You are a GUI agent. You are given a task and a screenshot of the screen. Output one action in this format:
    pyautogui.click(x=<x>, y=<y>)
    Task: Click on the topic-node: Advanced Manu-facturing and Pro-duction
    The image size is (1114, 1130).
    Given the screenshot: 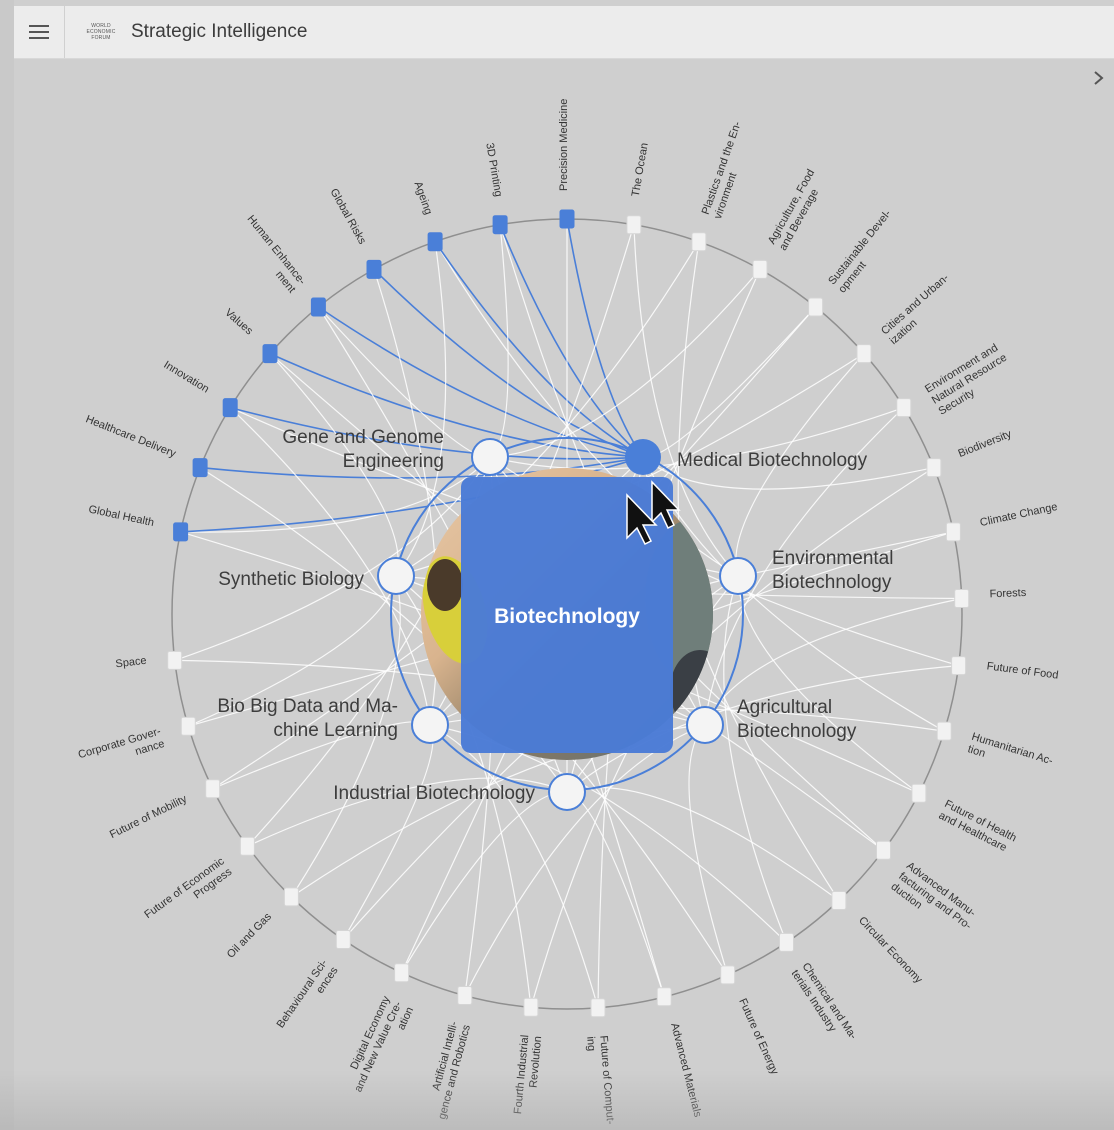 What is the action you would take?
    pyautogui.click(x=929, y=891)
    